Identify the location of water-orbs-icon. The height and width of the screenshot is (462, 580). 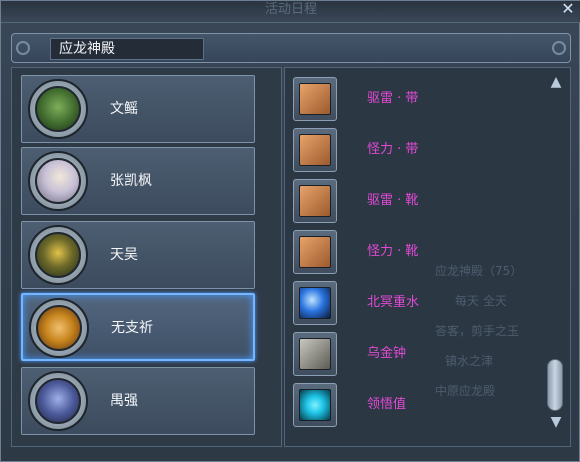
(315, 303).